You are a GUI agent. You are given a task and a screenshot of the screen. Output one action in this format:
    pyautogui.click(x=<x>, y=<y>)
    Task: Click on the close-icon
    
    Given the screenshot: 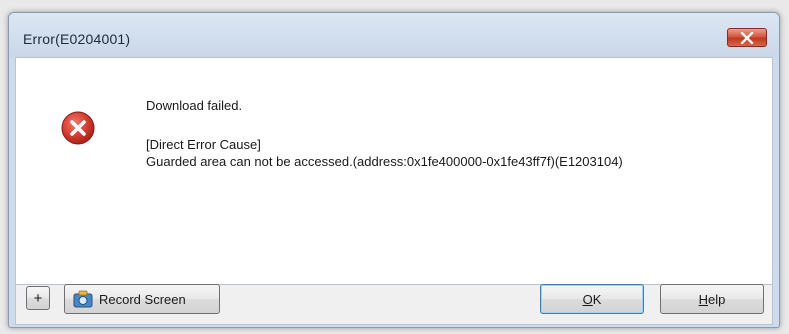 What is the action you would take?
    pyautogui.click(x=747, y=37)
    